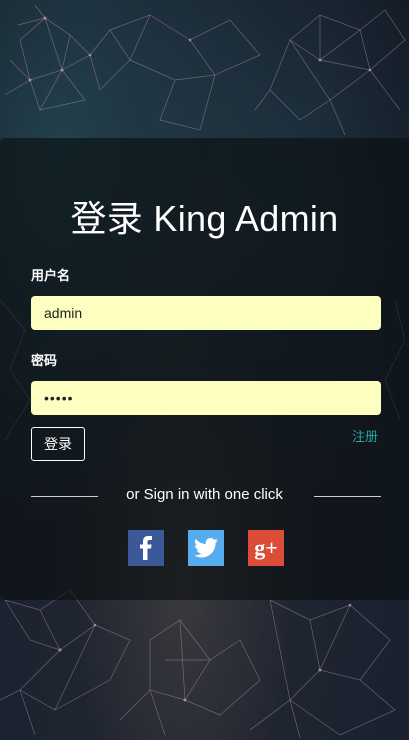 The width and height of the screenshot is (409, 740). Describe the element at coordinates (365, 435) in the screenshot. I see `register-link: 注册` at that location.